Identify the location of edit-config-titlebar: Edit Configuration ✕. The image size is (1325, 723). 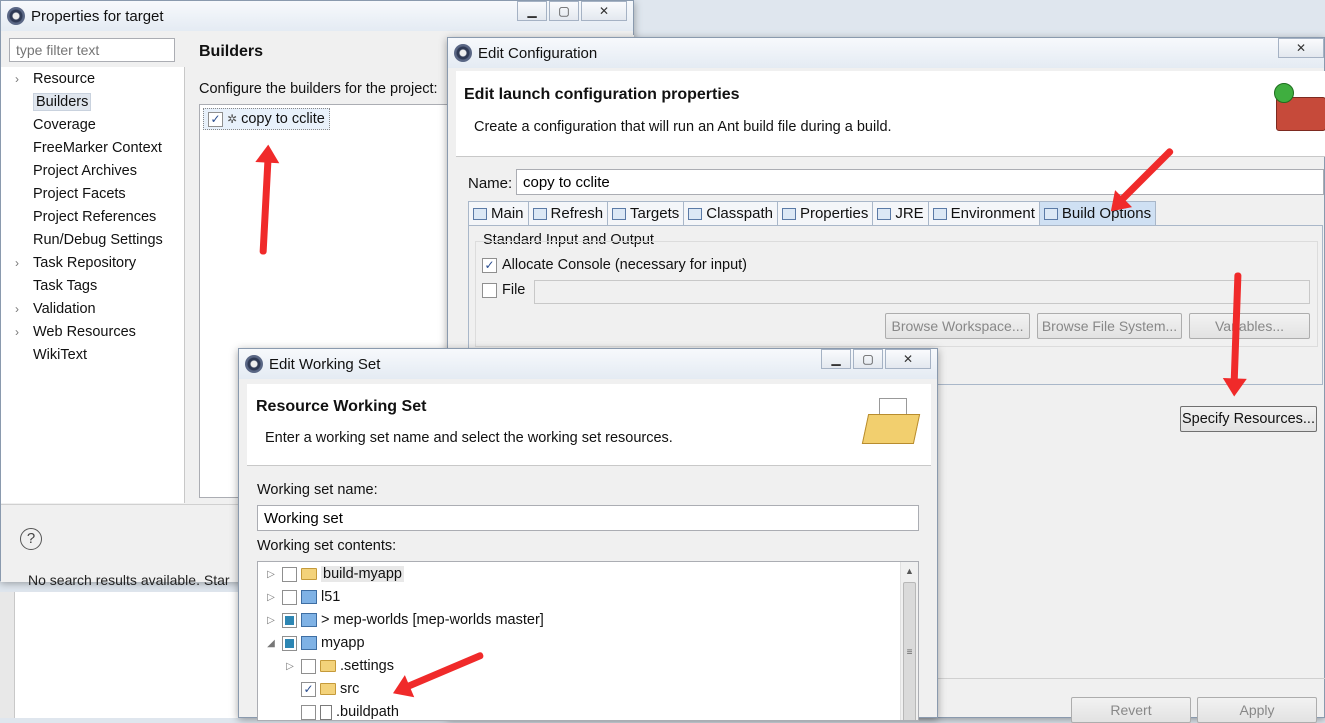
(886, 53).